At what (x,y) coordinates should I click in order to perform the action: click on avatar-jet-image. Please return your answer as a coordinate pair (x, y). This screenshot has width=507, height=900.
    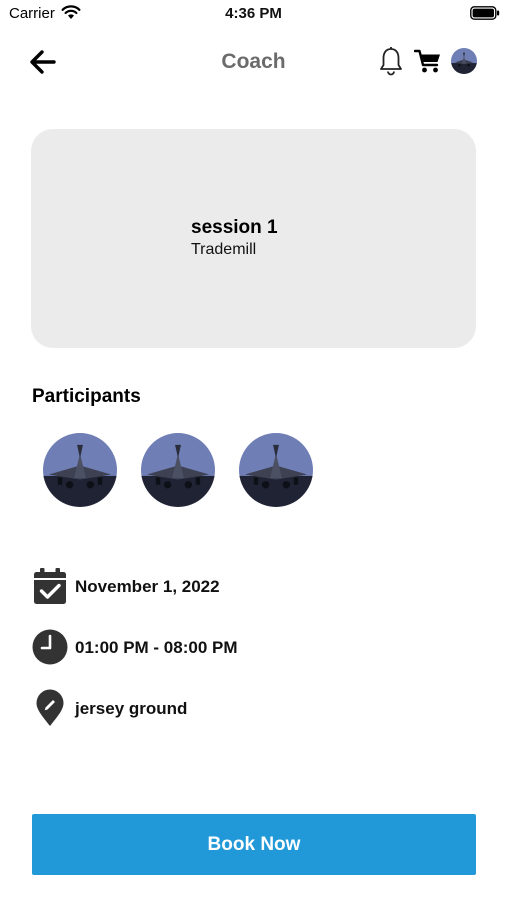
    Looking at the image, I should click on (464, 61).